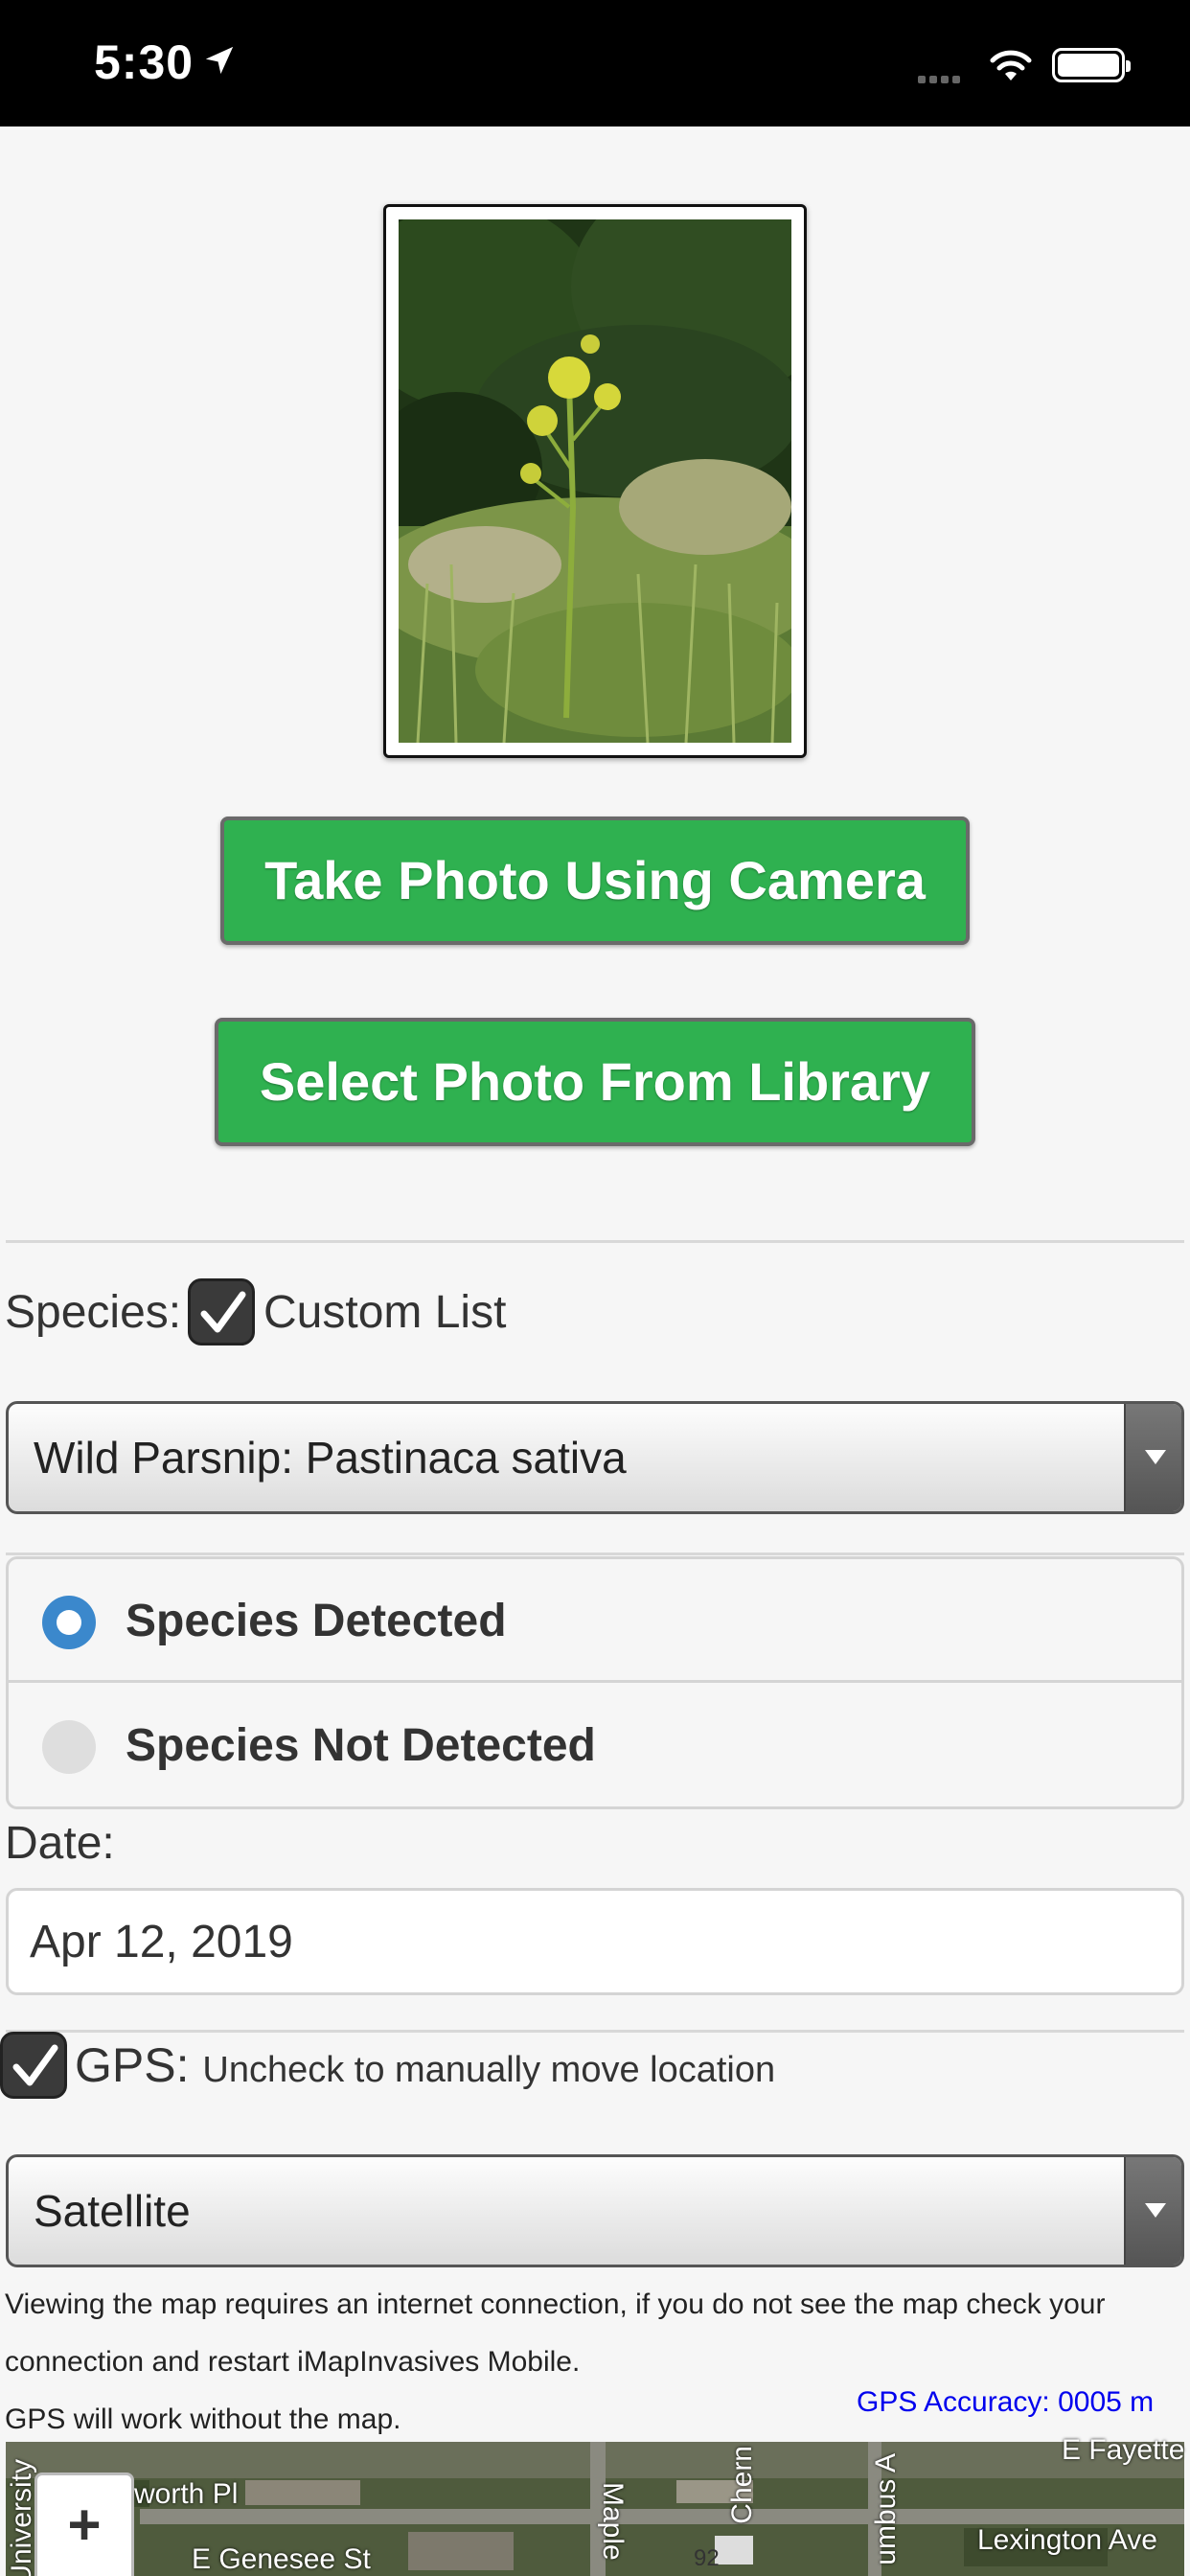  I want to click on status-bar: 5:30, so click(595, 63).